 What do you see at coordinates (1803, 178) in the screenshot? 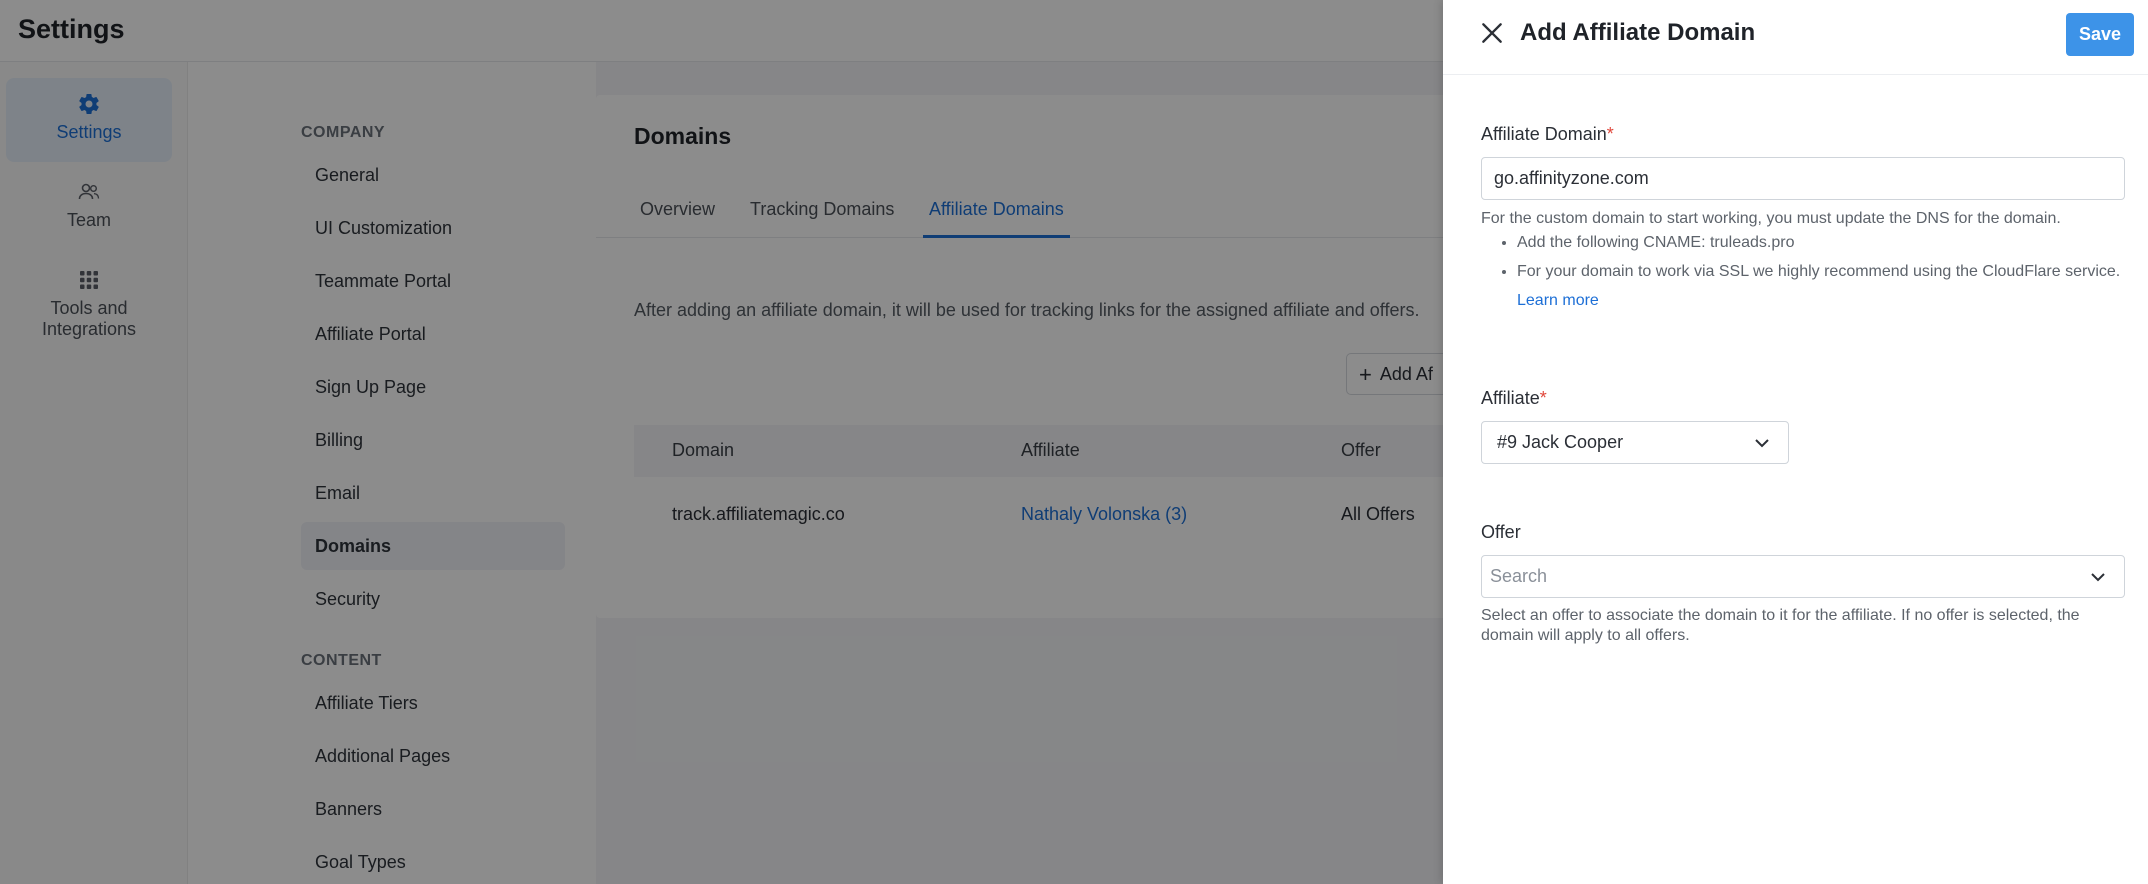
I see `affiliate-domain-input` at bounding box center [1803, 178].